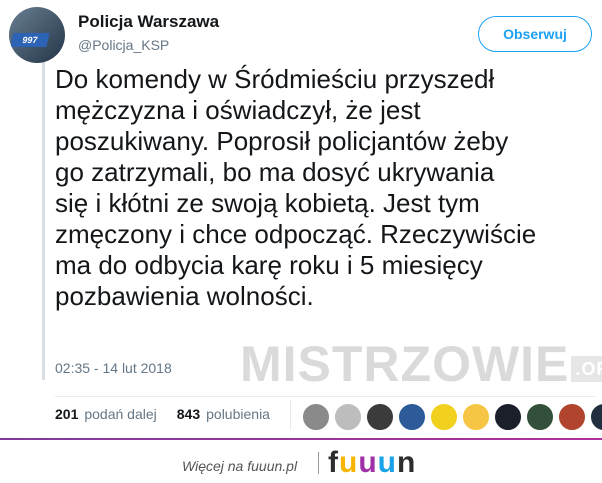 The image size is (602, 483). What do you see at coordinates (184, 296) in the screenshot?
I see `tweet-line: pozbawienia wolności.` at bounding box center [184, 296].